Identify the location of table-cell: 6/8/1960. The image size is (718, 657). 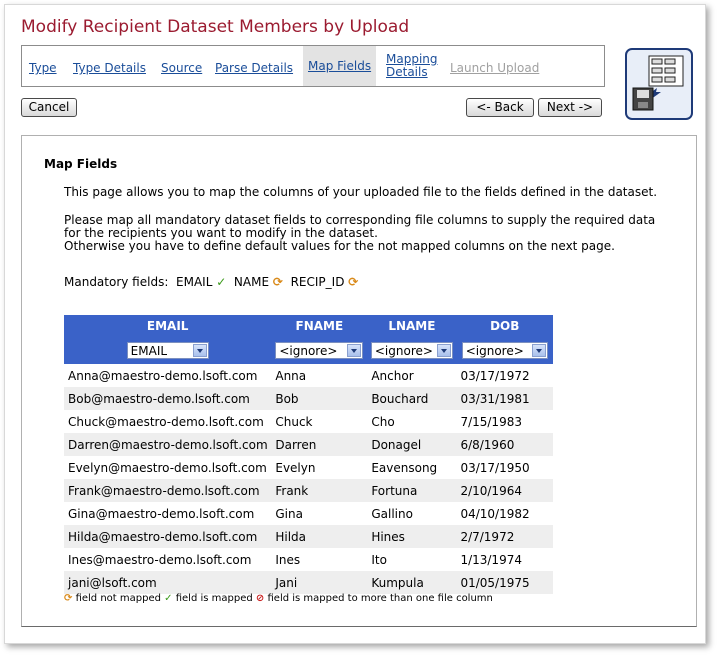
(504, 444).